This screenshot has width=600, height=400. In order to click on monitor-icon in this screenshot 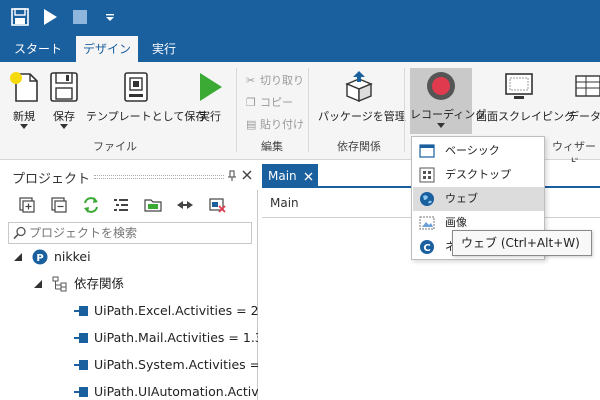, I will do `click(519, 86)`.